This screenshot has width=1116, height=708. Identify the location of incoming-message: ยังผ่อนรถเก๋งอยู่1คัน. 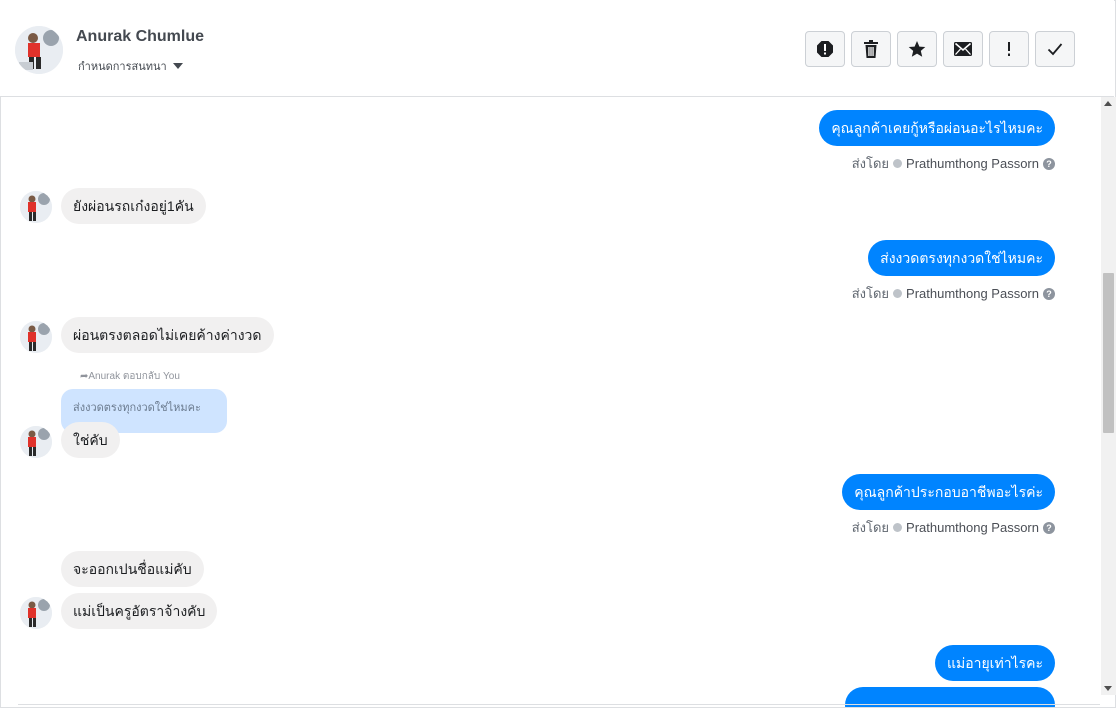
(133, 206).